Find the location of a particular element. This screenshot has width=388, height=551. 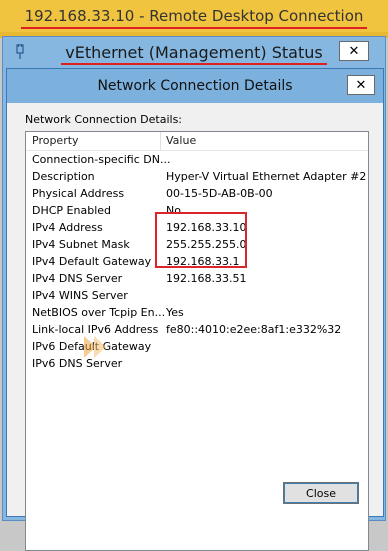

row-property: IPv4 Default Gateway is located at coordinates (92, 261).